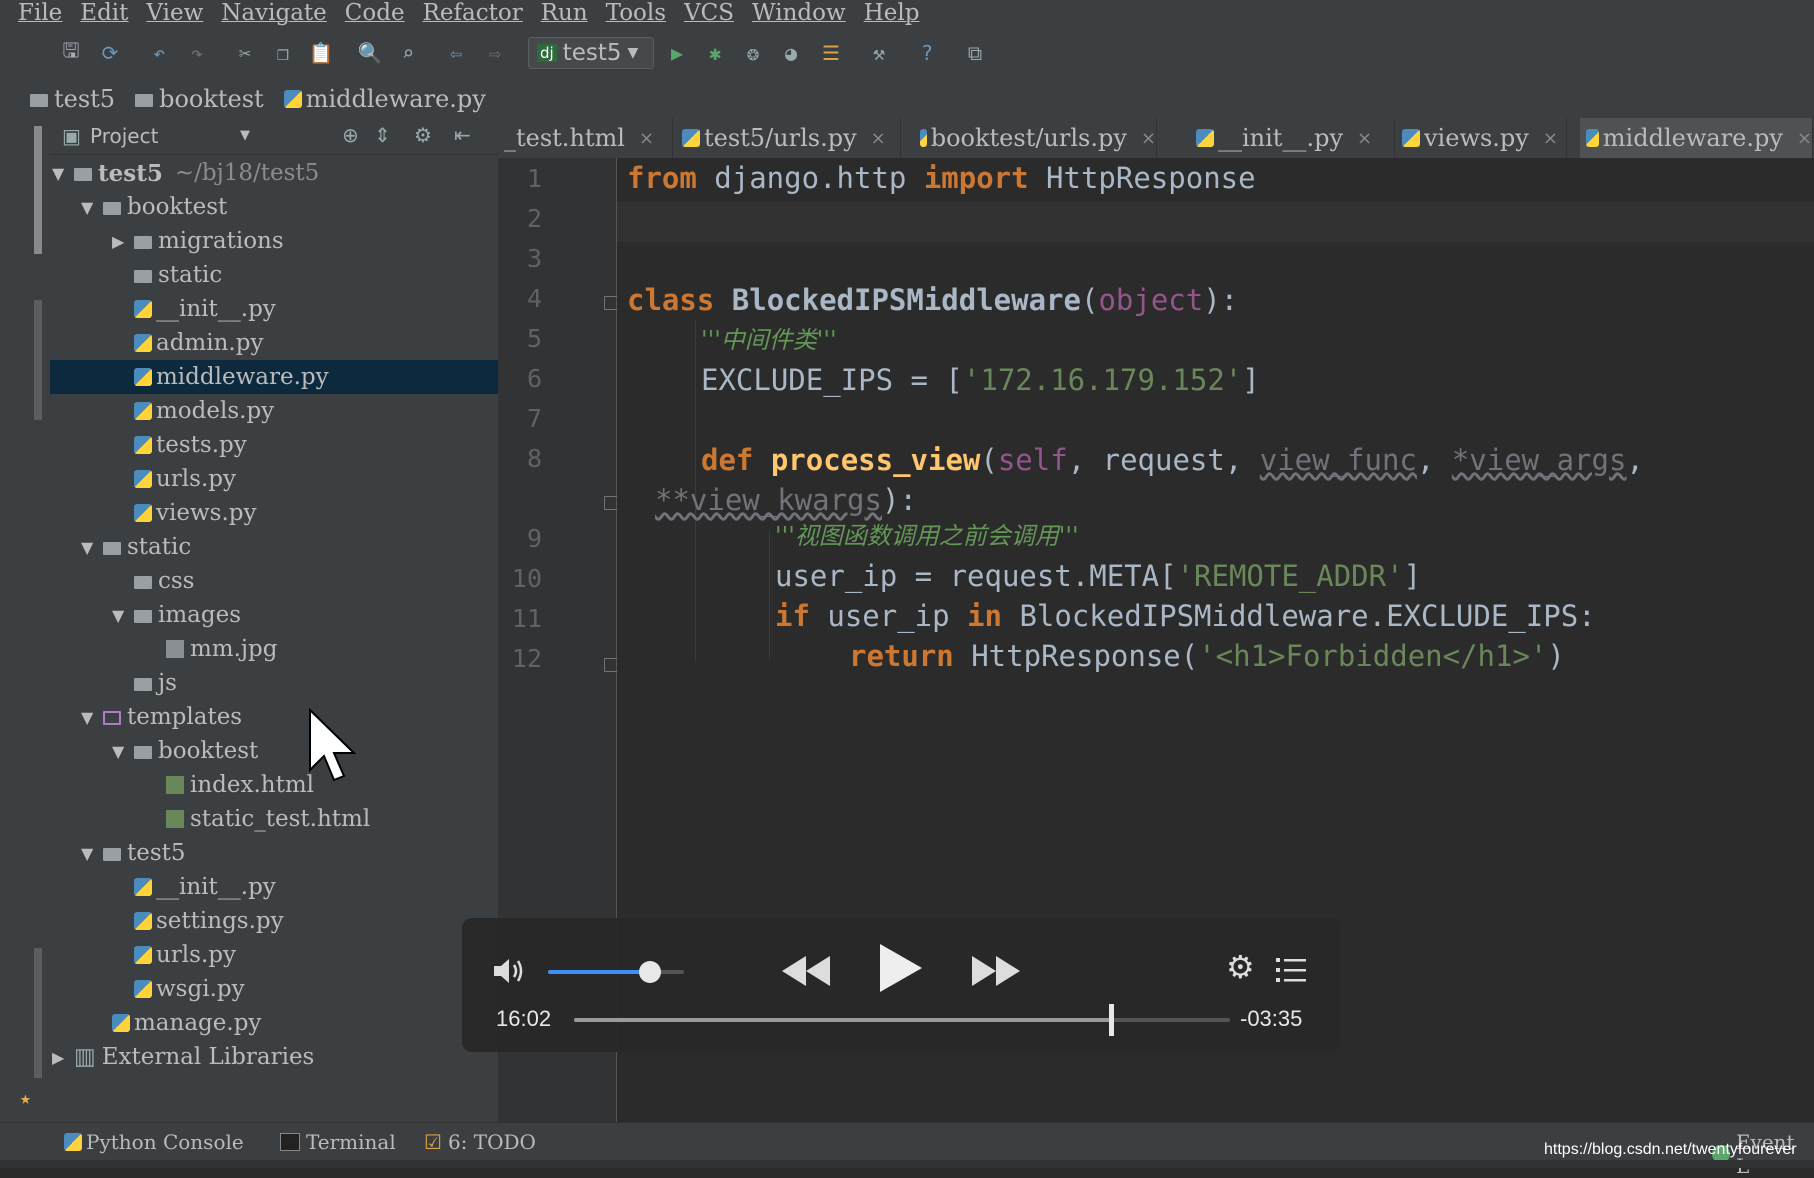 The image size is (1814, 1178). Describe the element at coordinates (72, 99) in the screenshot. I see `breadcrumb-test5: test5` at that location.